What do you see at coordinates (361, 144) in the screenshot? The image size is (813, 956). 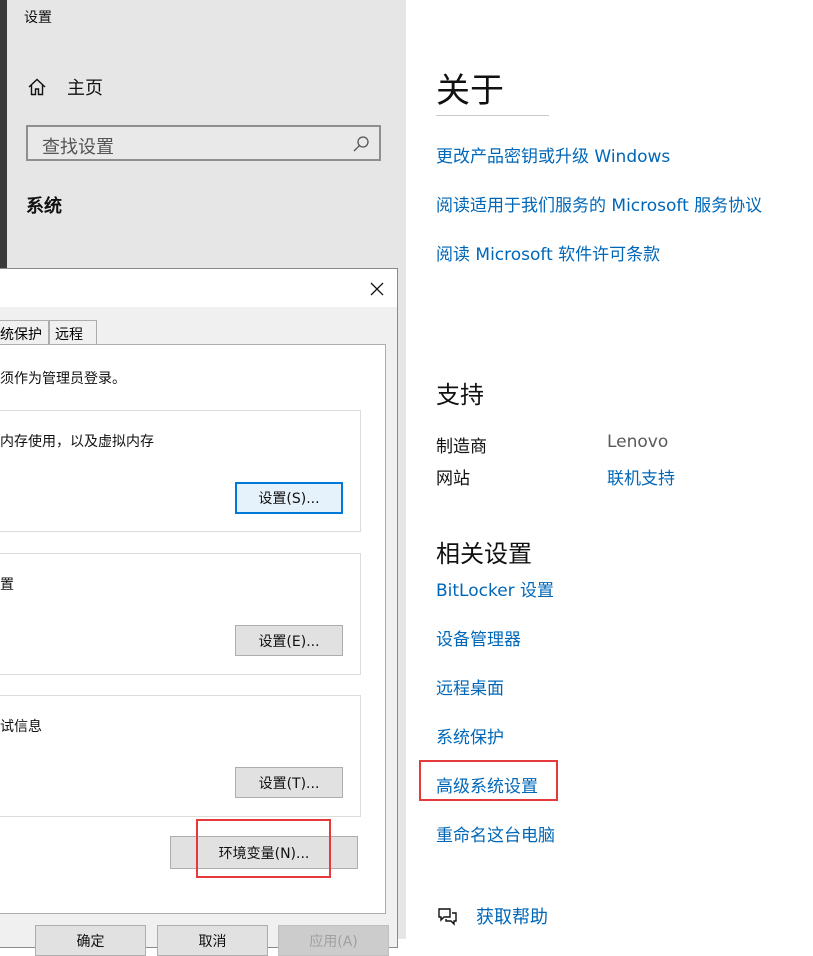 I see `search-icon` at bounding box center [361, 144].